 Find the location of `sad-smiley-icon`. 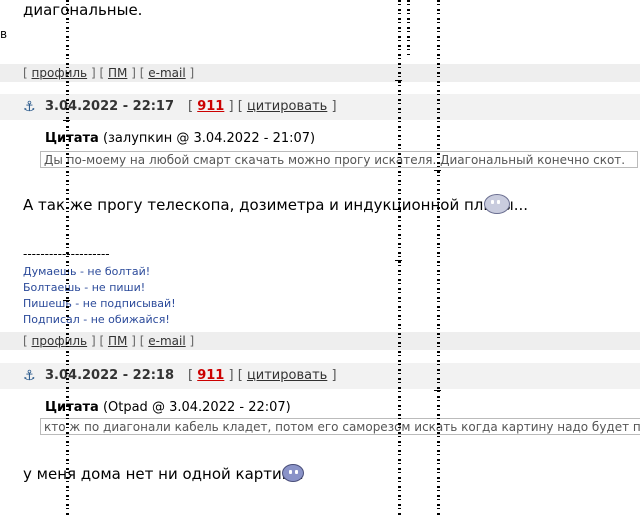

sad-smiley-icon is located at coordinates (293, 473).